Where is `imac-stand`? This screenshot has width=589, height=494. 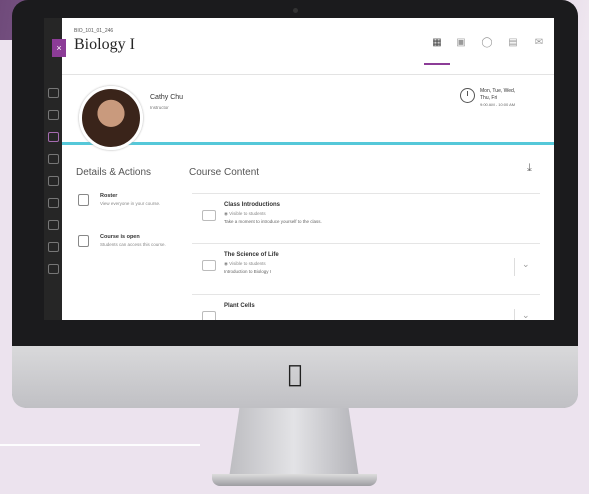
imac-stand is located at coordinates (294, 443).